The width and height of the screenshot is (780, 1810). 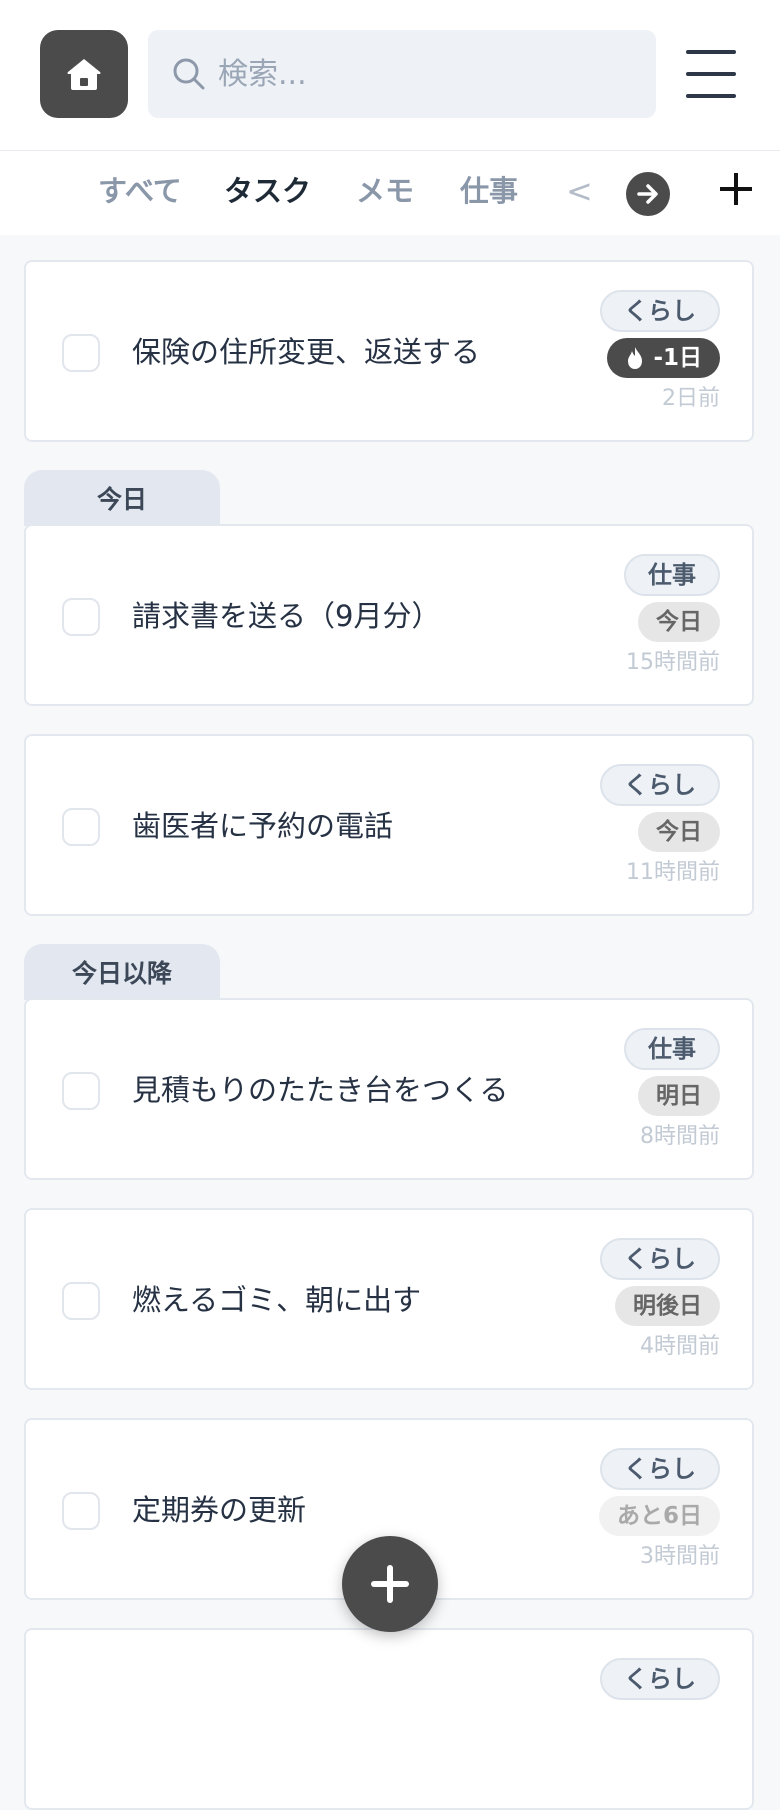 I want to click on task-card: 見積もりのたたき台をつくる 仕事 明日 8時間前, so click(x=389, y=1089).